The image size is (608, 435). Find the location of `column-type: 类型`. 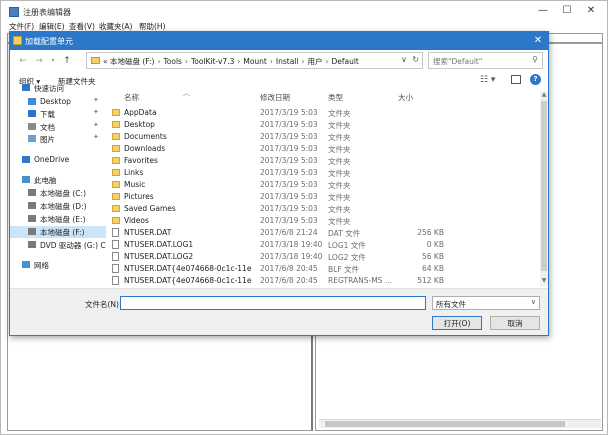

column-type: 类型 is located at coordinates (335, 97).